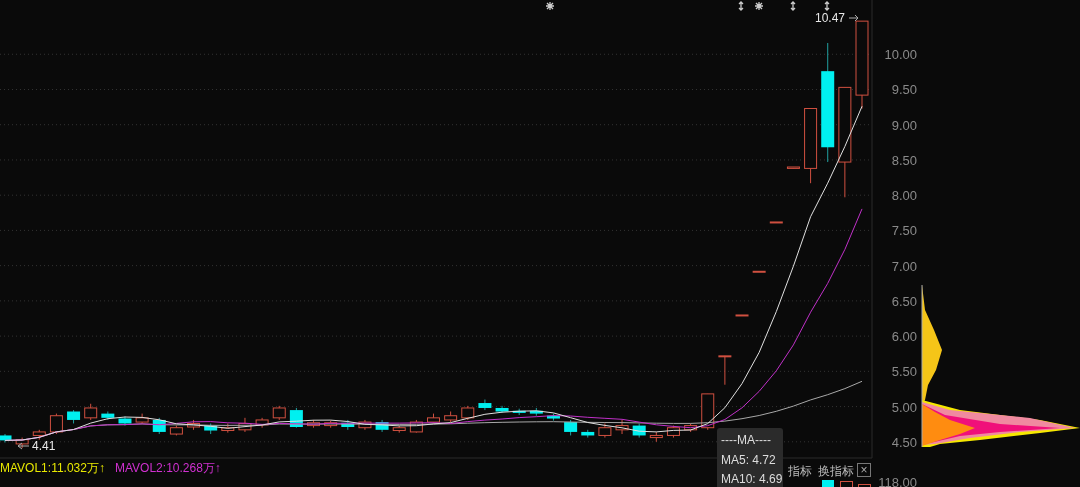 This screenshot has width=1080, height=487. Describe the element at coordinates (904, 266) in the screenshot. I see `axis-tick-label: 7.00` at that location.